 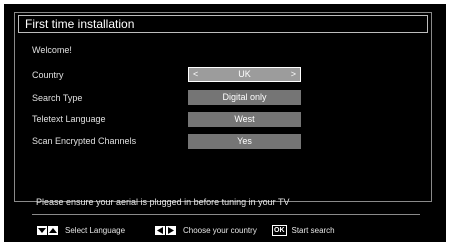 I want to click on teletext-language-selector: West, so click(x=244, y=119).